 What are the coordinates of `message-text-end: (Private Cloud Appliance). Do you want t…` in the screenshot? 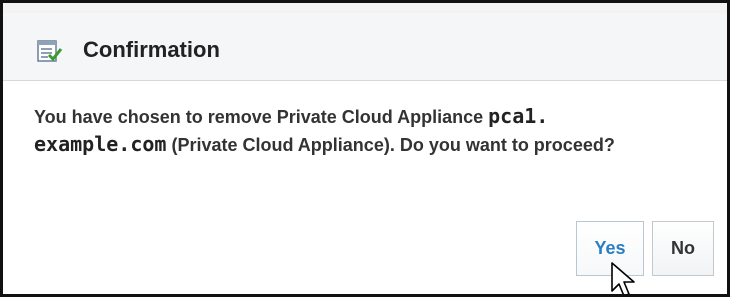 It's located at (390, 145).